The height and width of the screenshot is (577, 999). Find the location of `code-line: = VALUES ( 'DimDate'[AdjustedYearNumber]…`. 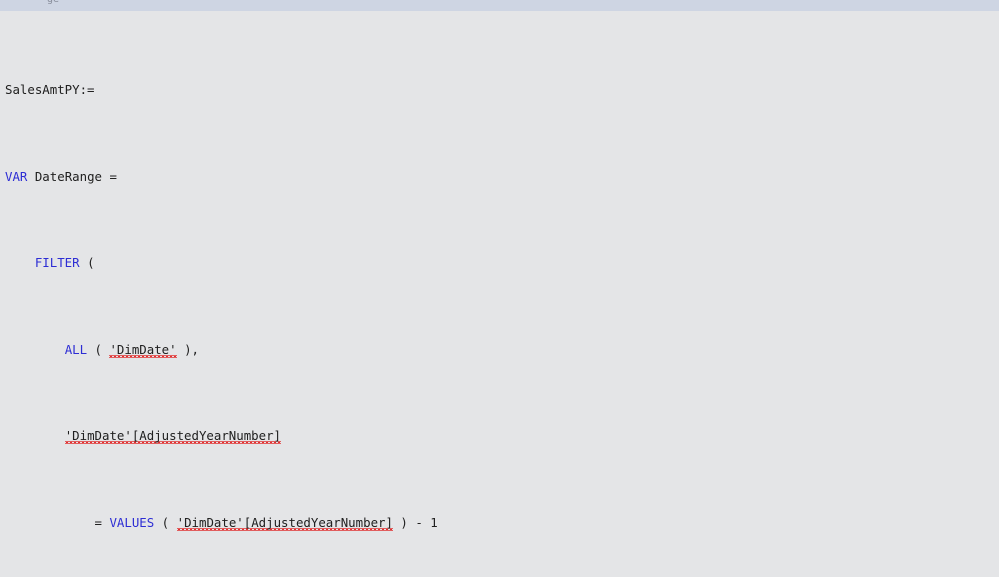

code-line: = VALUES ( 'DimDate'[AdjustedYearNumber]… is located at coordinates (423, 522).